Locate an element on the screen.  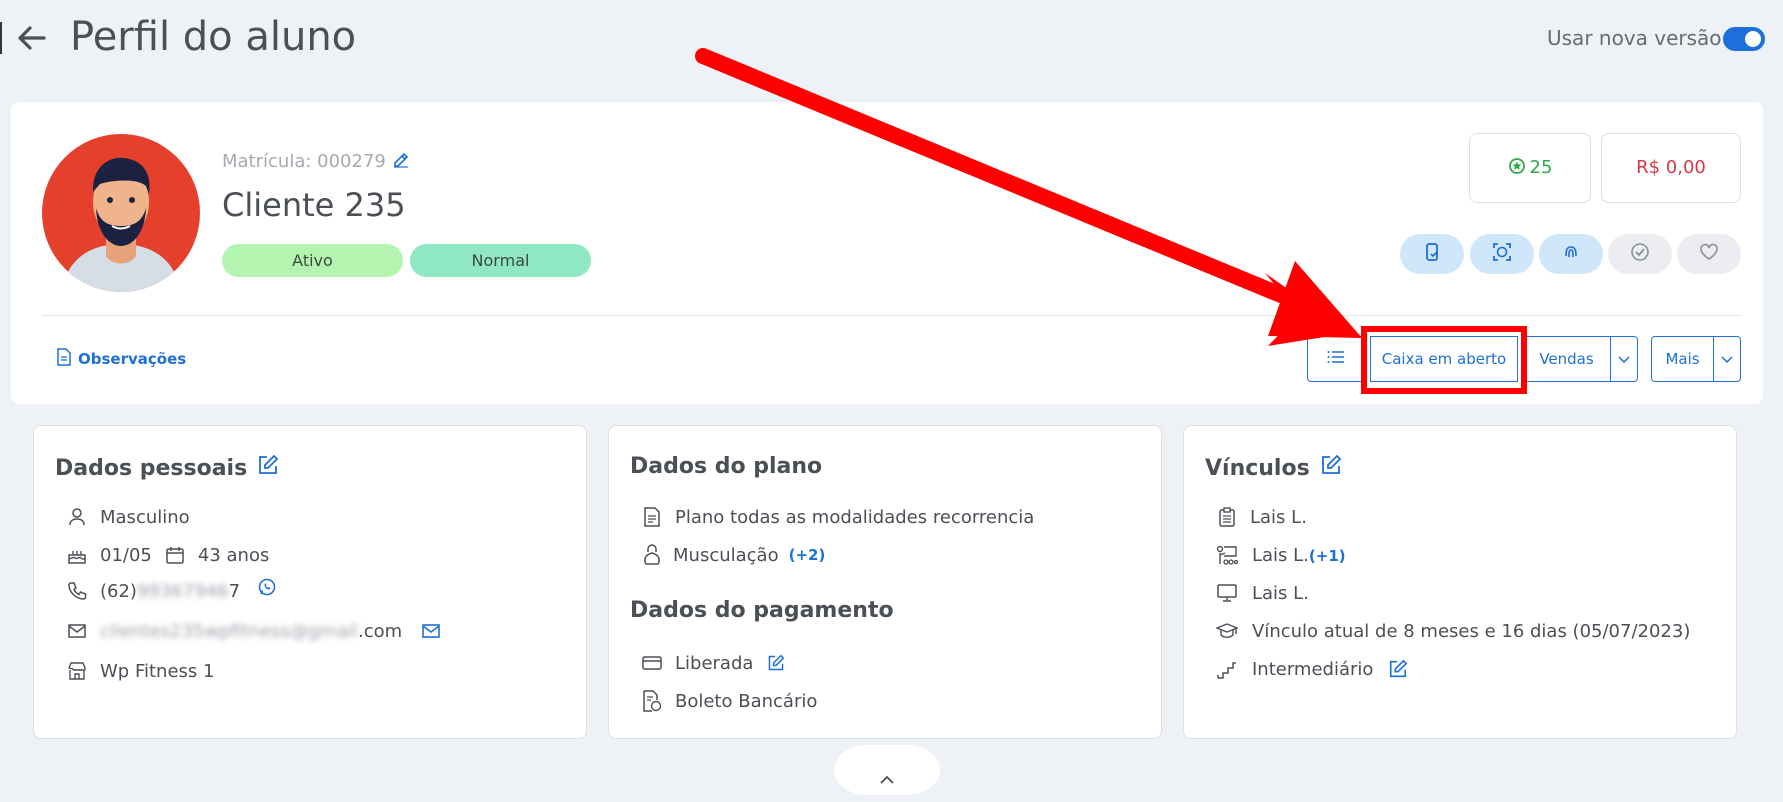
professor-more-link: (+1) is located at coordinates (1327, 556).